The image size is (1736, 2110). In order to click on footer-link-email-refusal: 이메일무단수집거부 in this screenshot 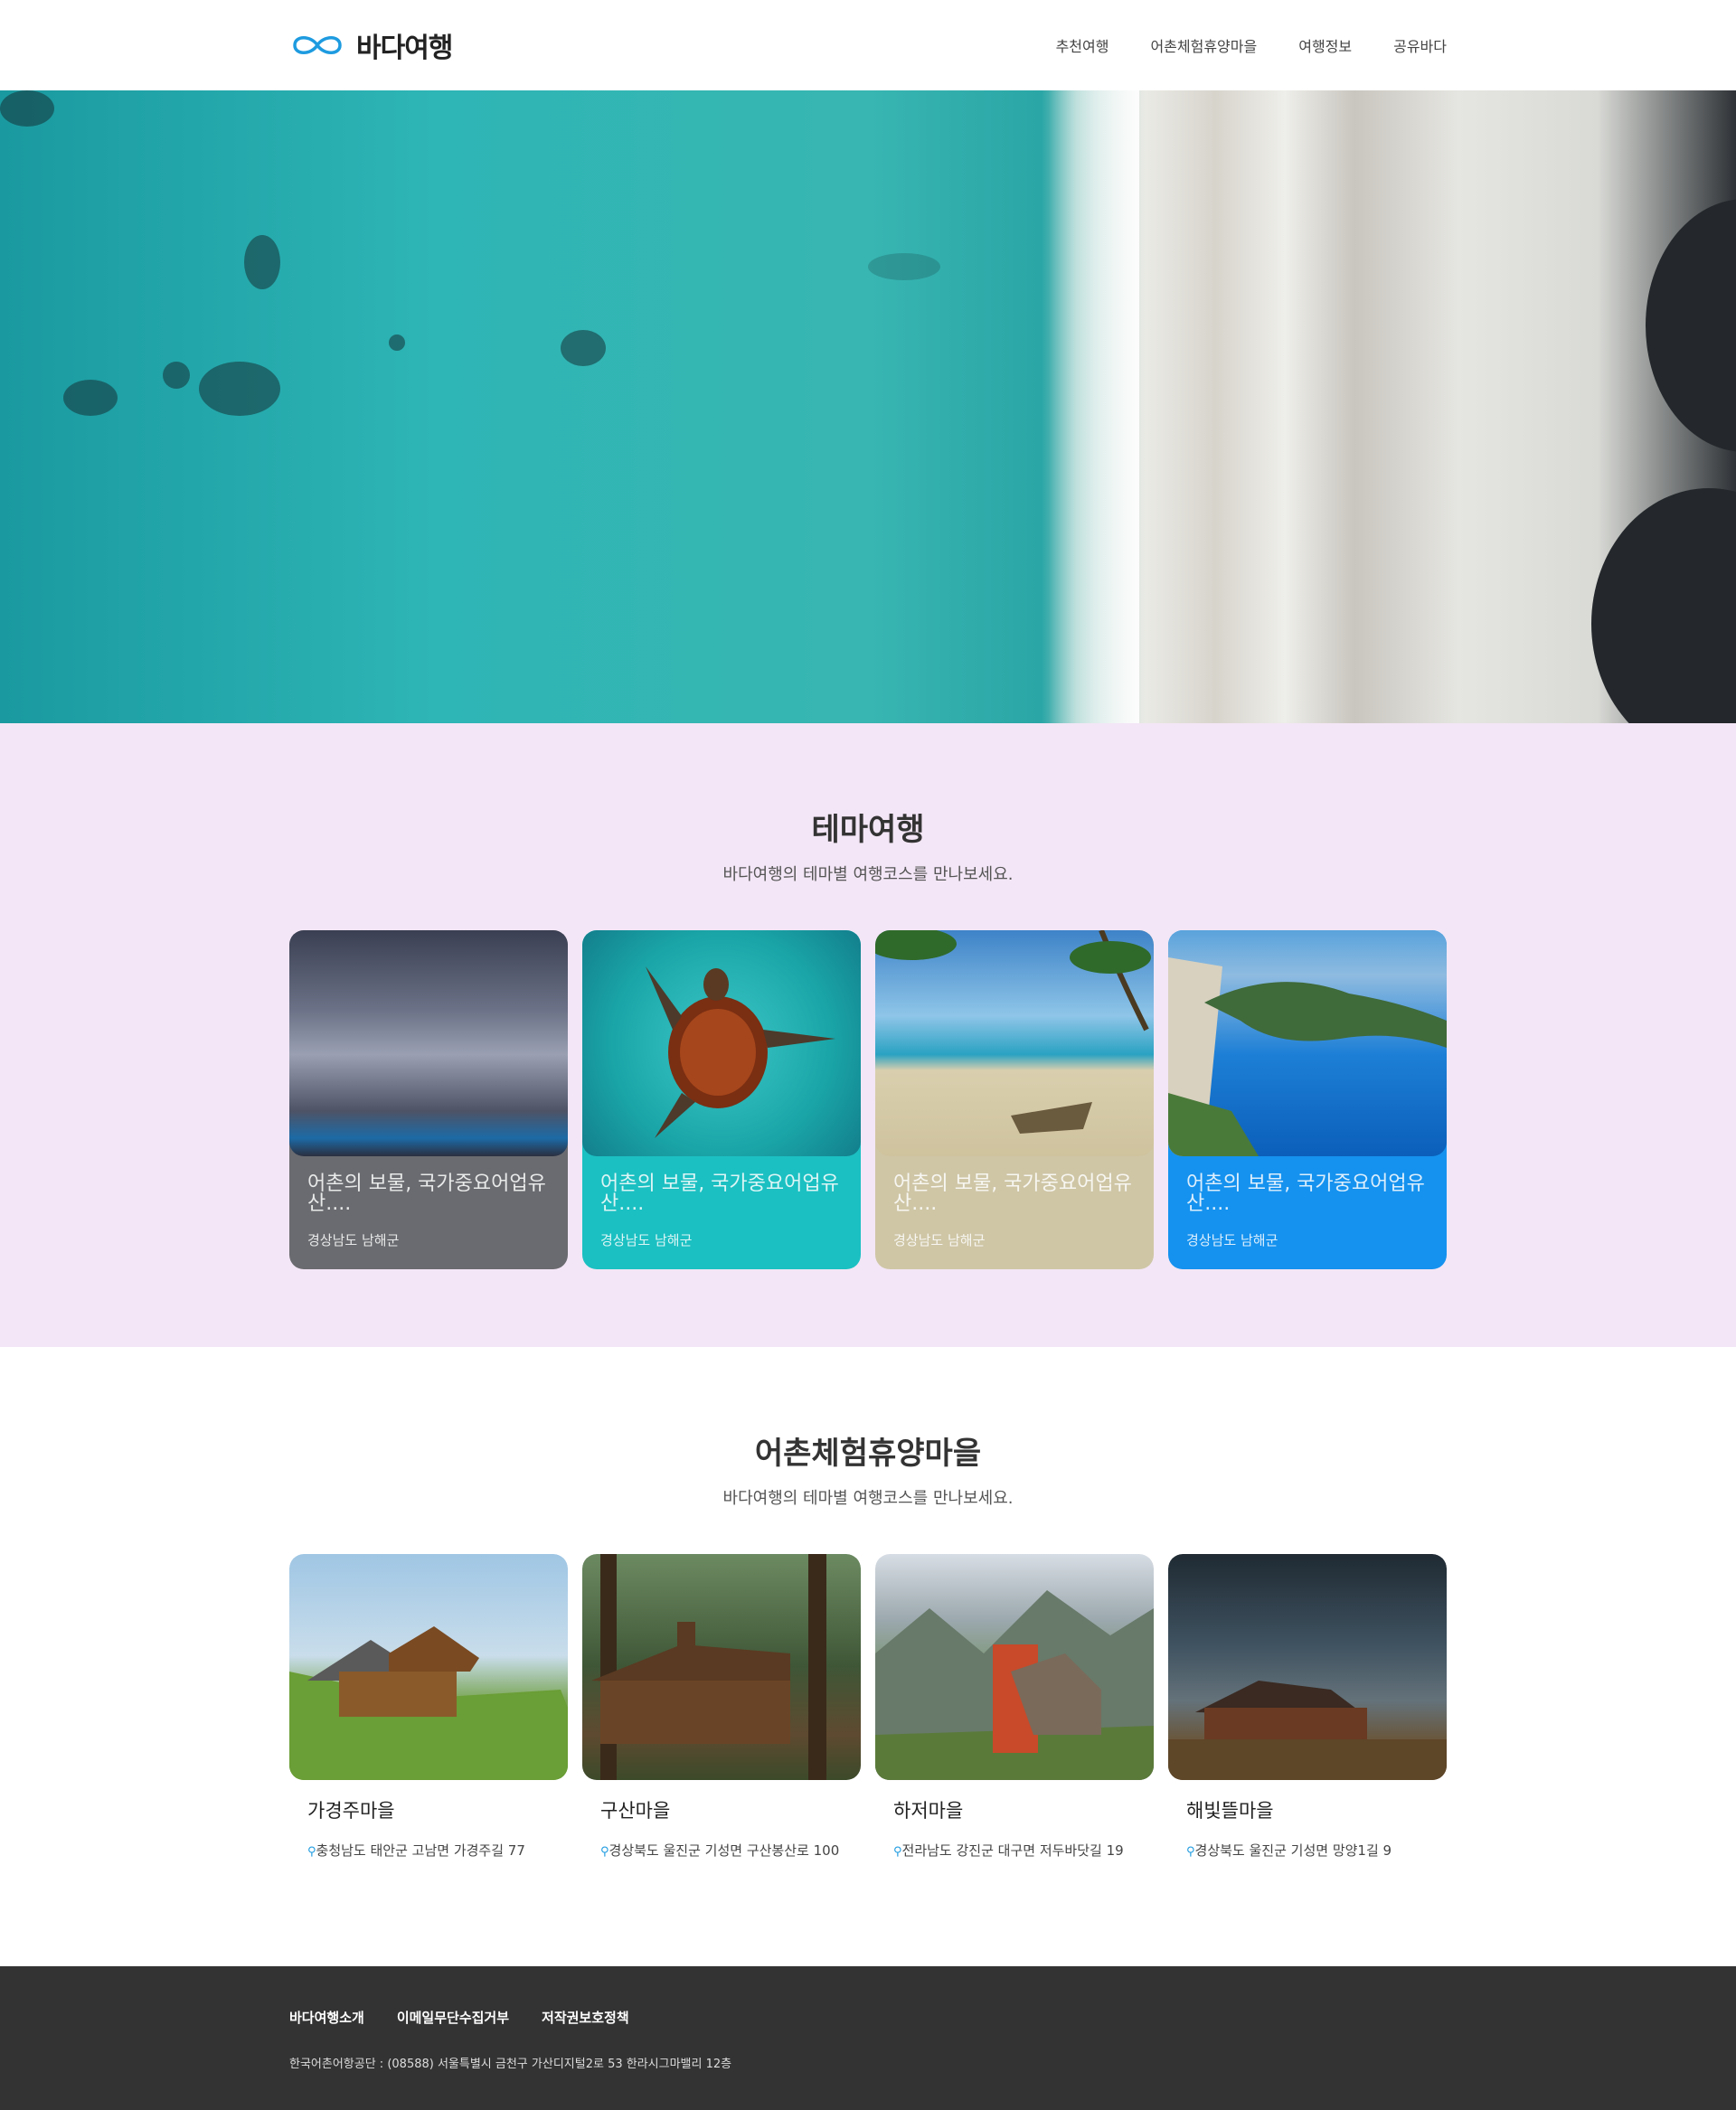, I will do `click(453, 2018)`.